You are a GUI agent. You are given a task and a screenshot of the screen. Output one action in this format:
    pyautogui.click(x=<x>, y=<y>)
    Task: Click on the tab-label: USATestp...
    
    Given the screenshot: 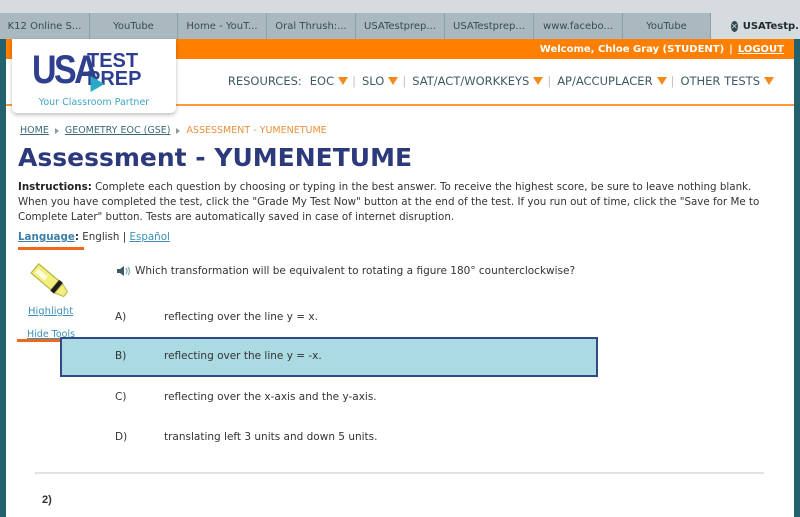 What is the action you would take?
    pyautogui.click(x=771, y=26)
    